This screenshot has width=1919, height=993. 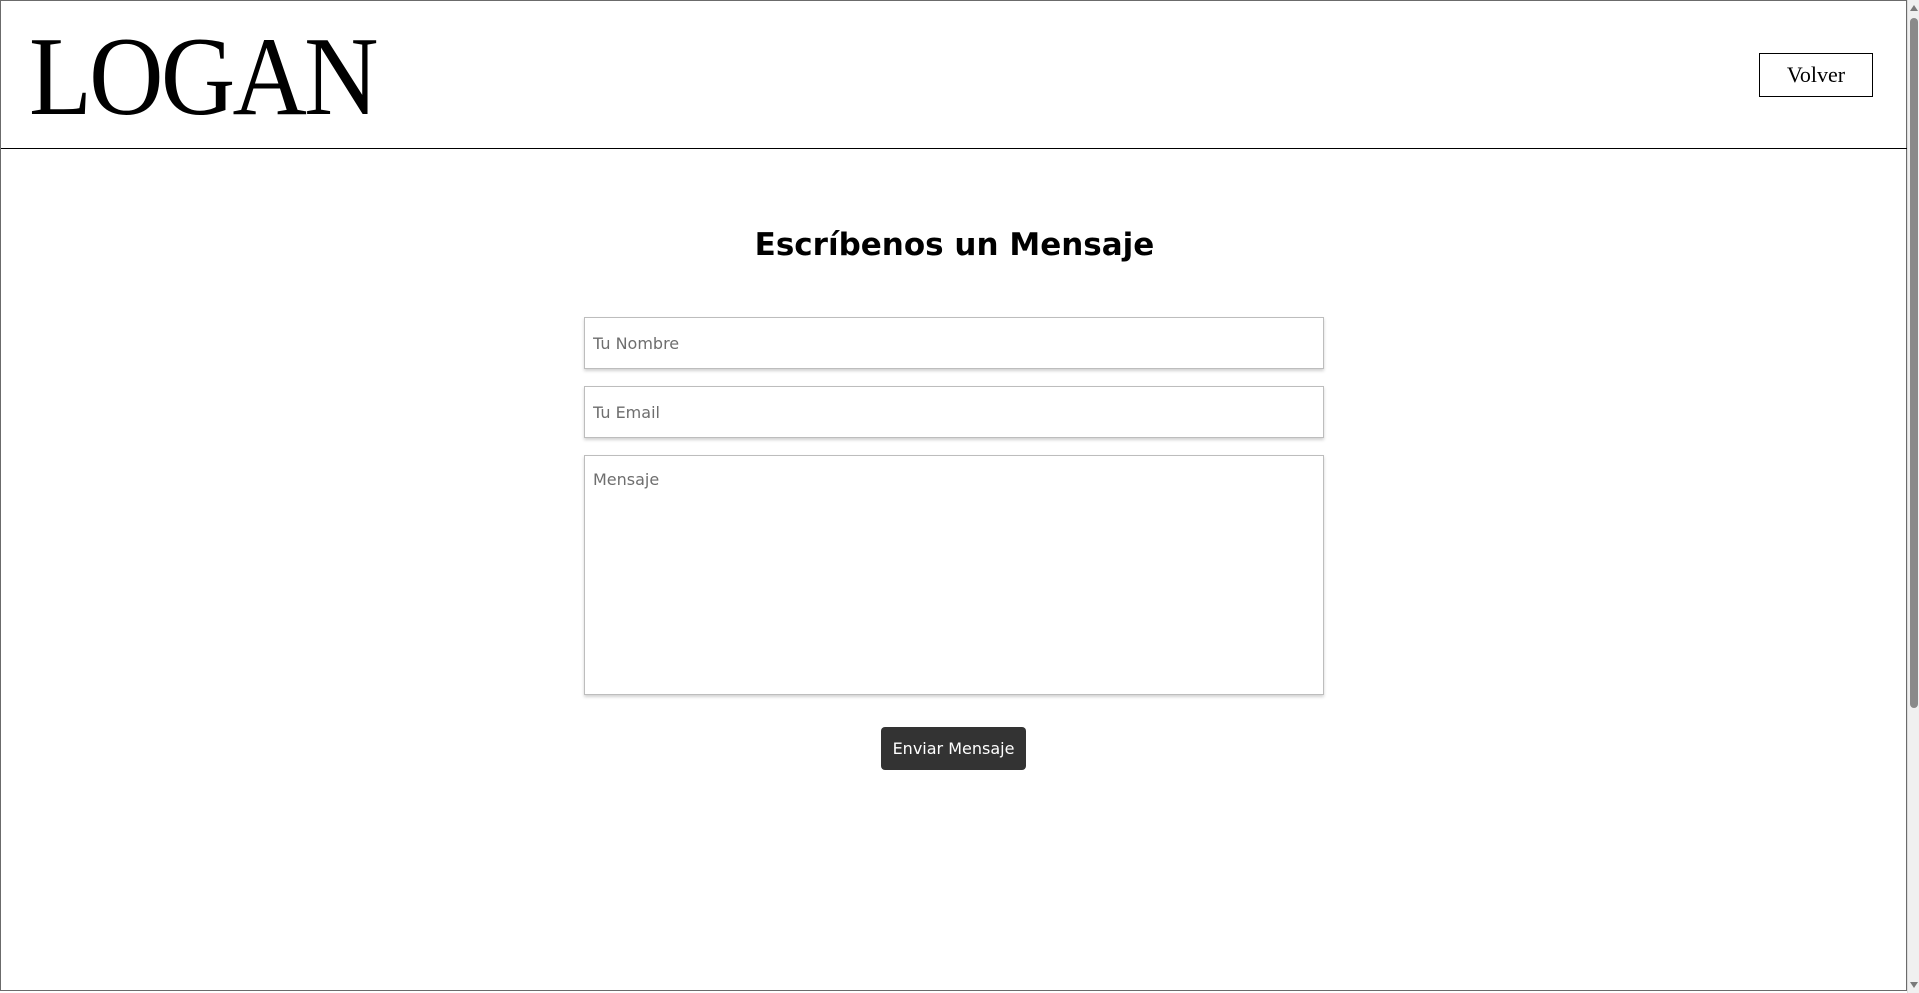 What do you see at coordinates (953, 748) in the screenshot?
I see `send-message-button: Enviar Mensaje` at bounding box center [953, 748].